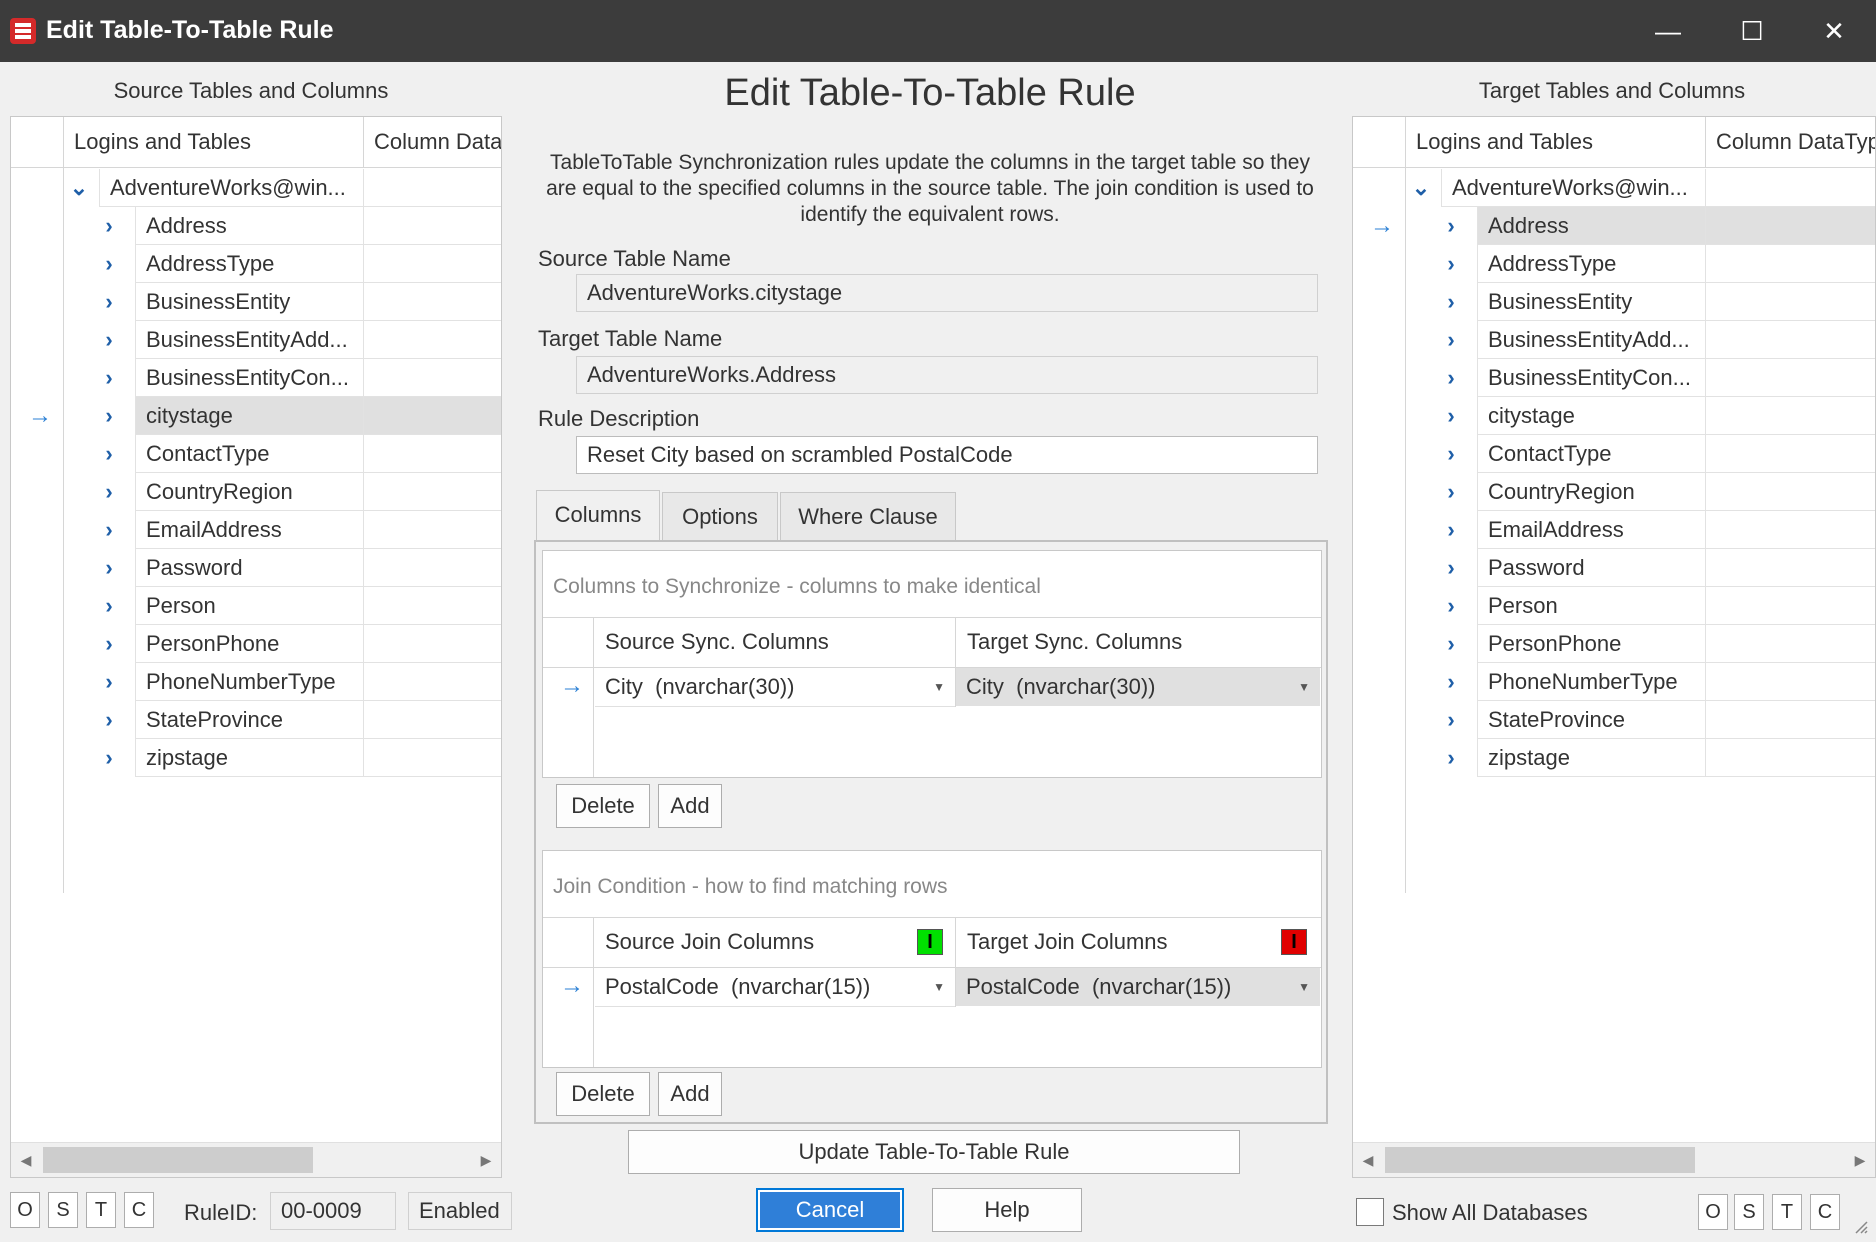 The height and width of the screenshot is (1242, 1876). I want to click on sync-target-col-header: Target Sync. Columns, so click(1074, 642).